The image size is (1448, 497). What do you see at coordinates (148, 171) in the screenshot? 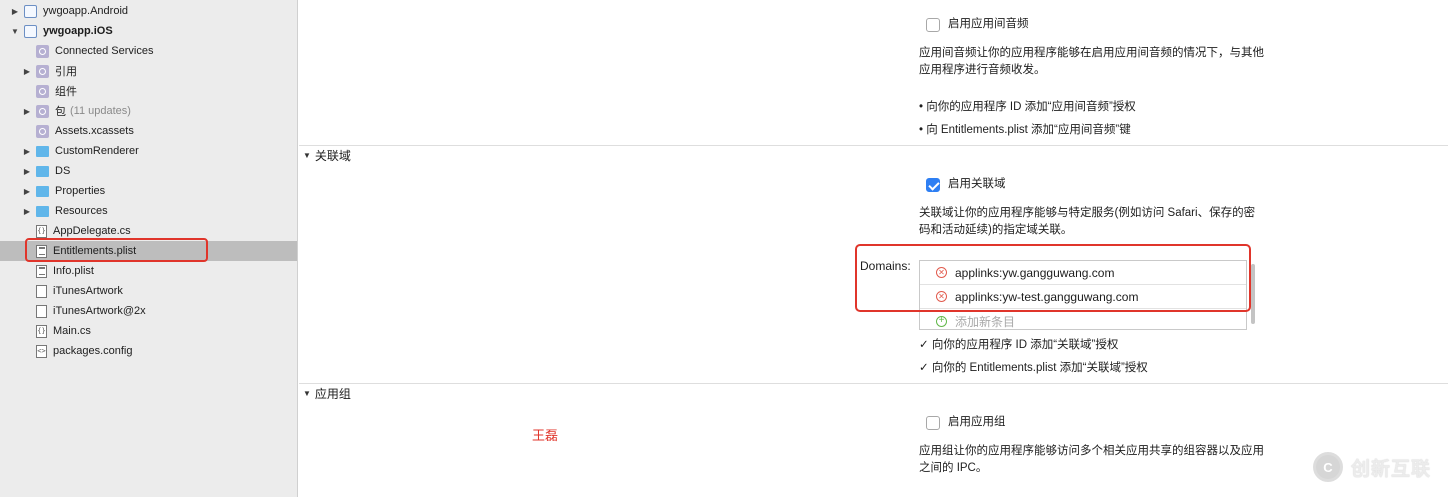
I see `tree-item-ds: ▶ DS` at bounding box center [148, 171].